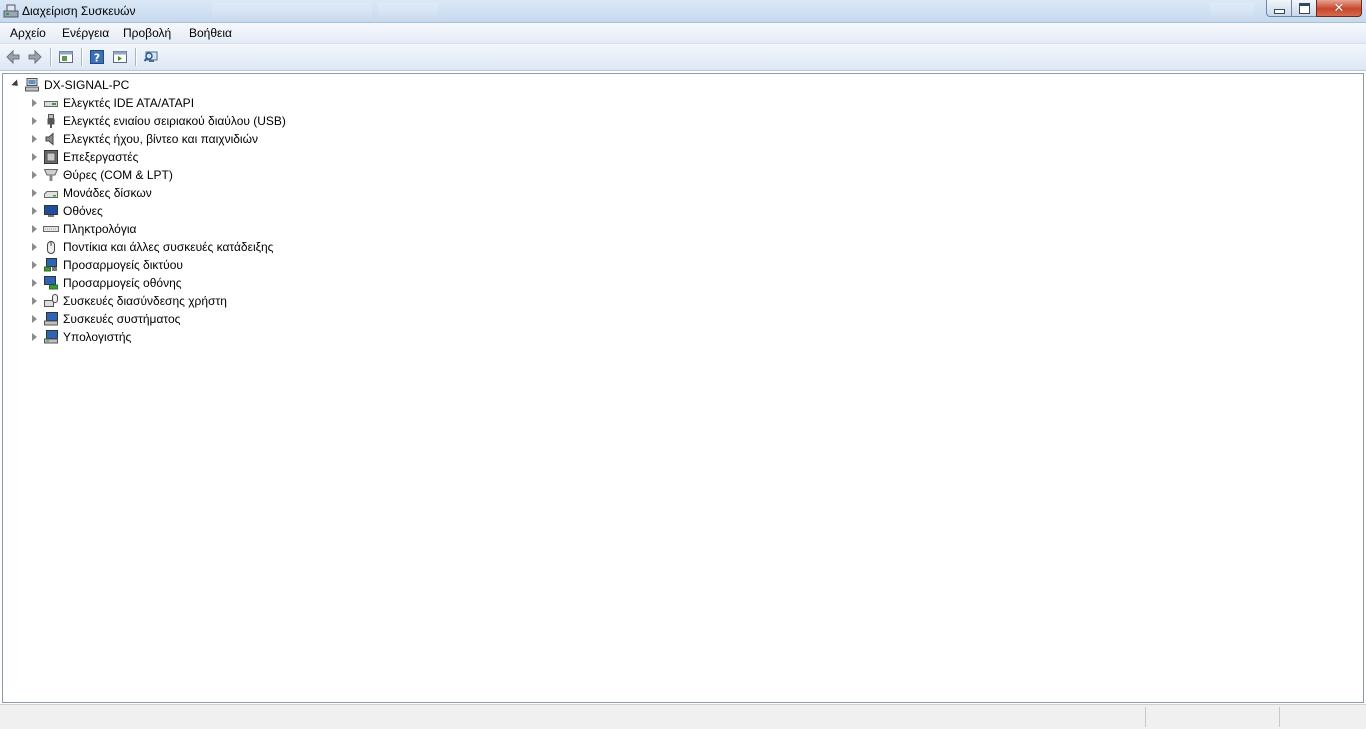  Describe the element at coordinates (13, 57) in the screenshot. I see `back-button` at that location.